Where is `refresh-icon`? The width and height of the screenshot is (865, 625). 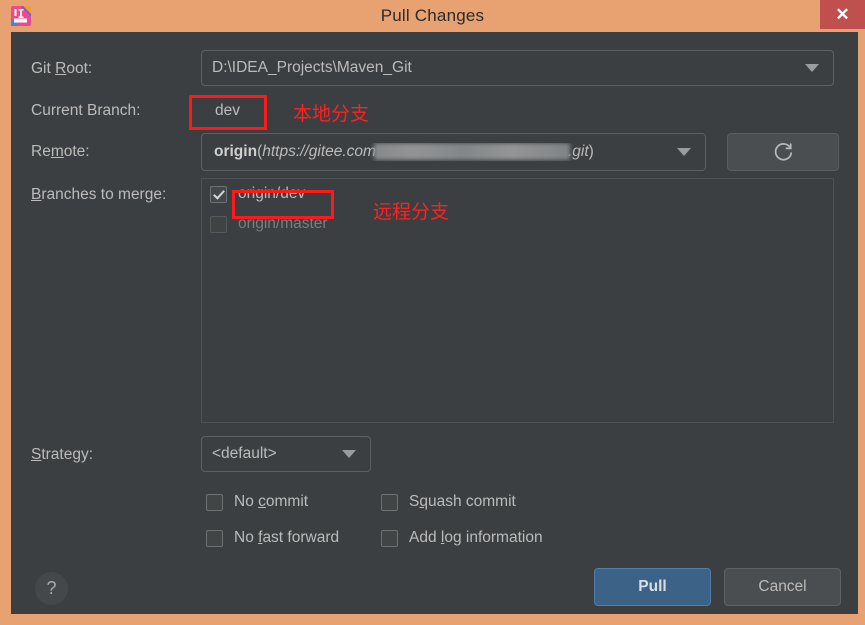 refresh-icon is located at coordinates (783, 152).